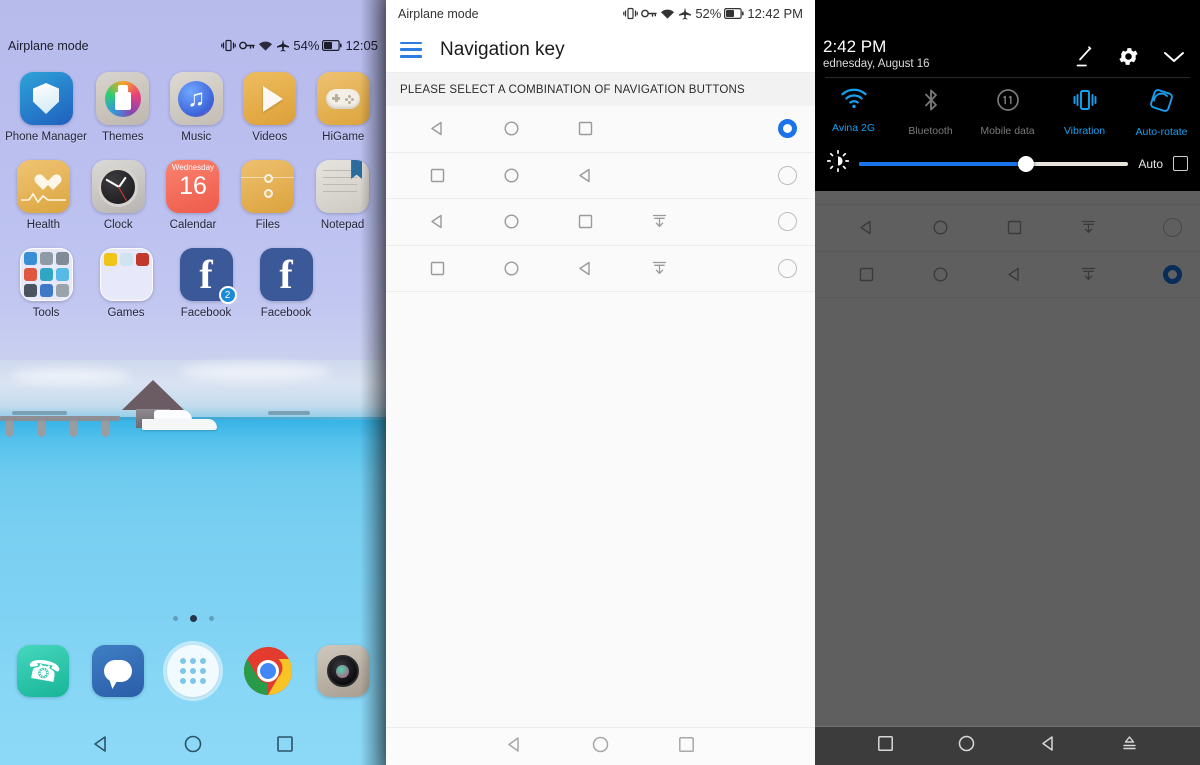  I want to click on status-clock: 12:42 PM, so click(775, 13).